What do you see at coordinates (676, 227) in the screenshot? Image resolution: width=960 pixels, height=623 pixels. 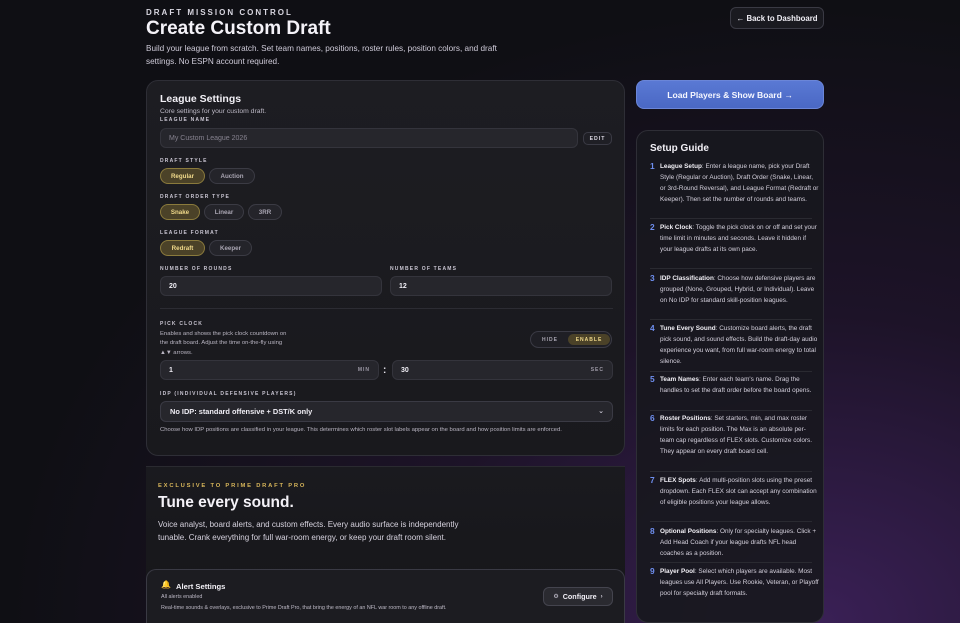 I see `guide-item-title: Pick Clock` at bounding box center [676, 227].